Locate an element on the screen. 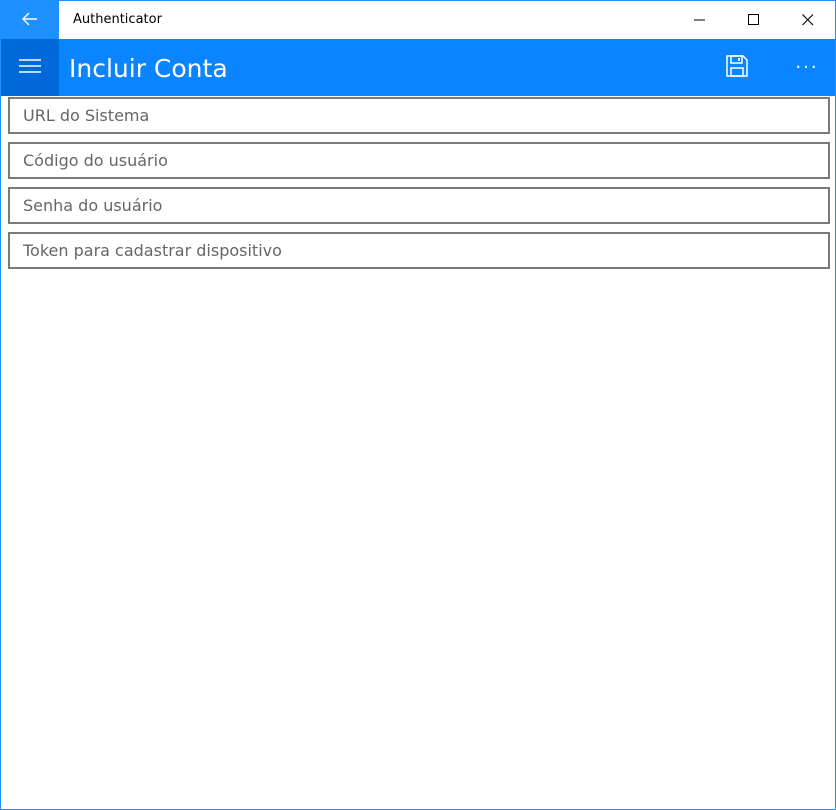  minimize-button is located at coordinates (700, 20).